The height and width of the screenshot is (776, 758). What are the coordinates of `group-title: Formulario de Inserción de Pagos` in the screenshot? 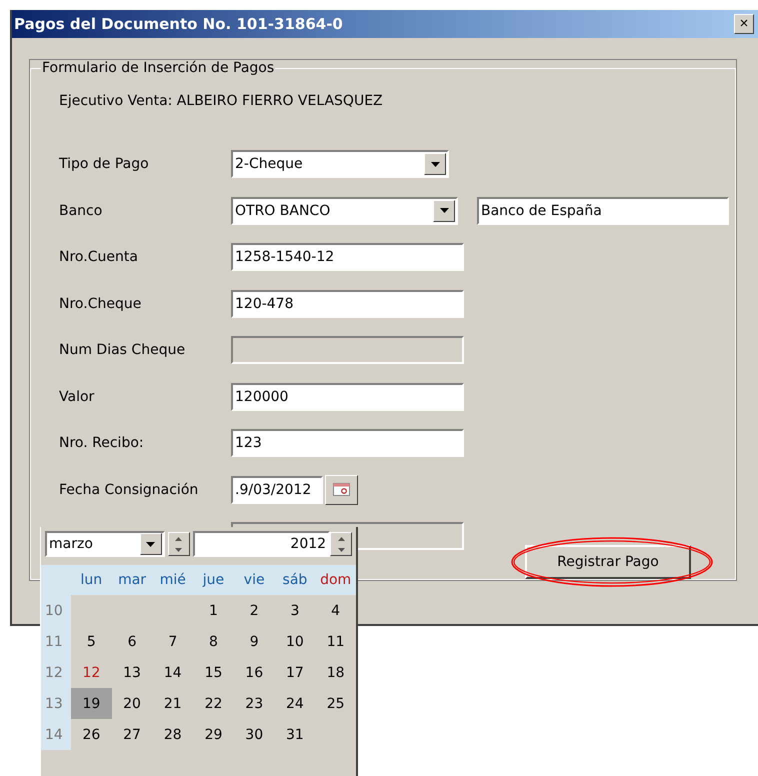 It's located at (158, 68).